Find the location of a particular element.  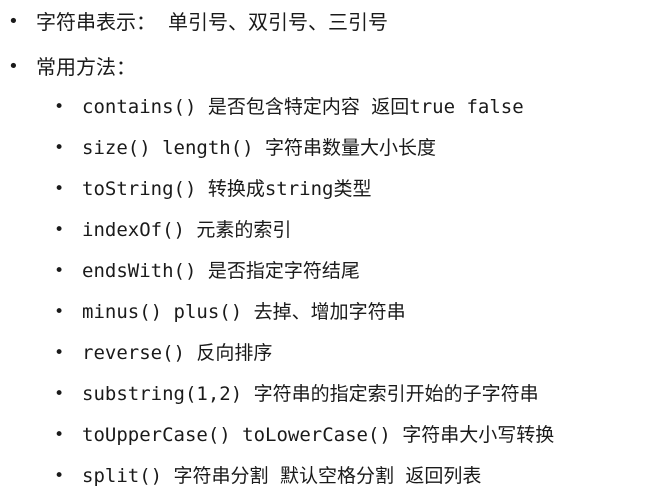

method-item-endswith: • endsWith() 是否指定字符结尾 is located at coordinates (324, 271).